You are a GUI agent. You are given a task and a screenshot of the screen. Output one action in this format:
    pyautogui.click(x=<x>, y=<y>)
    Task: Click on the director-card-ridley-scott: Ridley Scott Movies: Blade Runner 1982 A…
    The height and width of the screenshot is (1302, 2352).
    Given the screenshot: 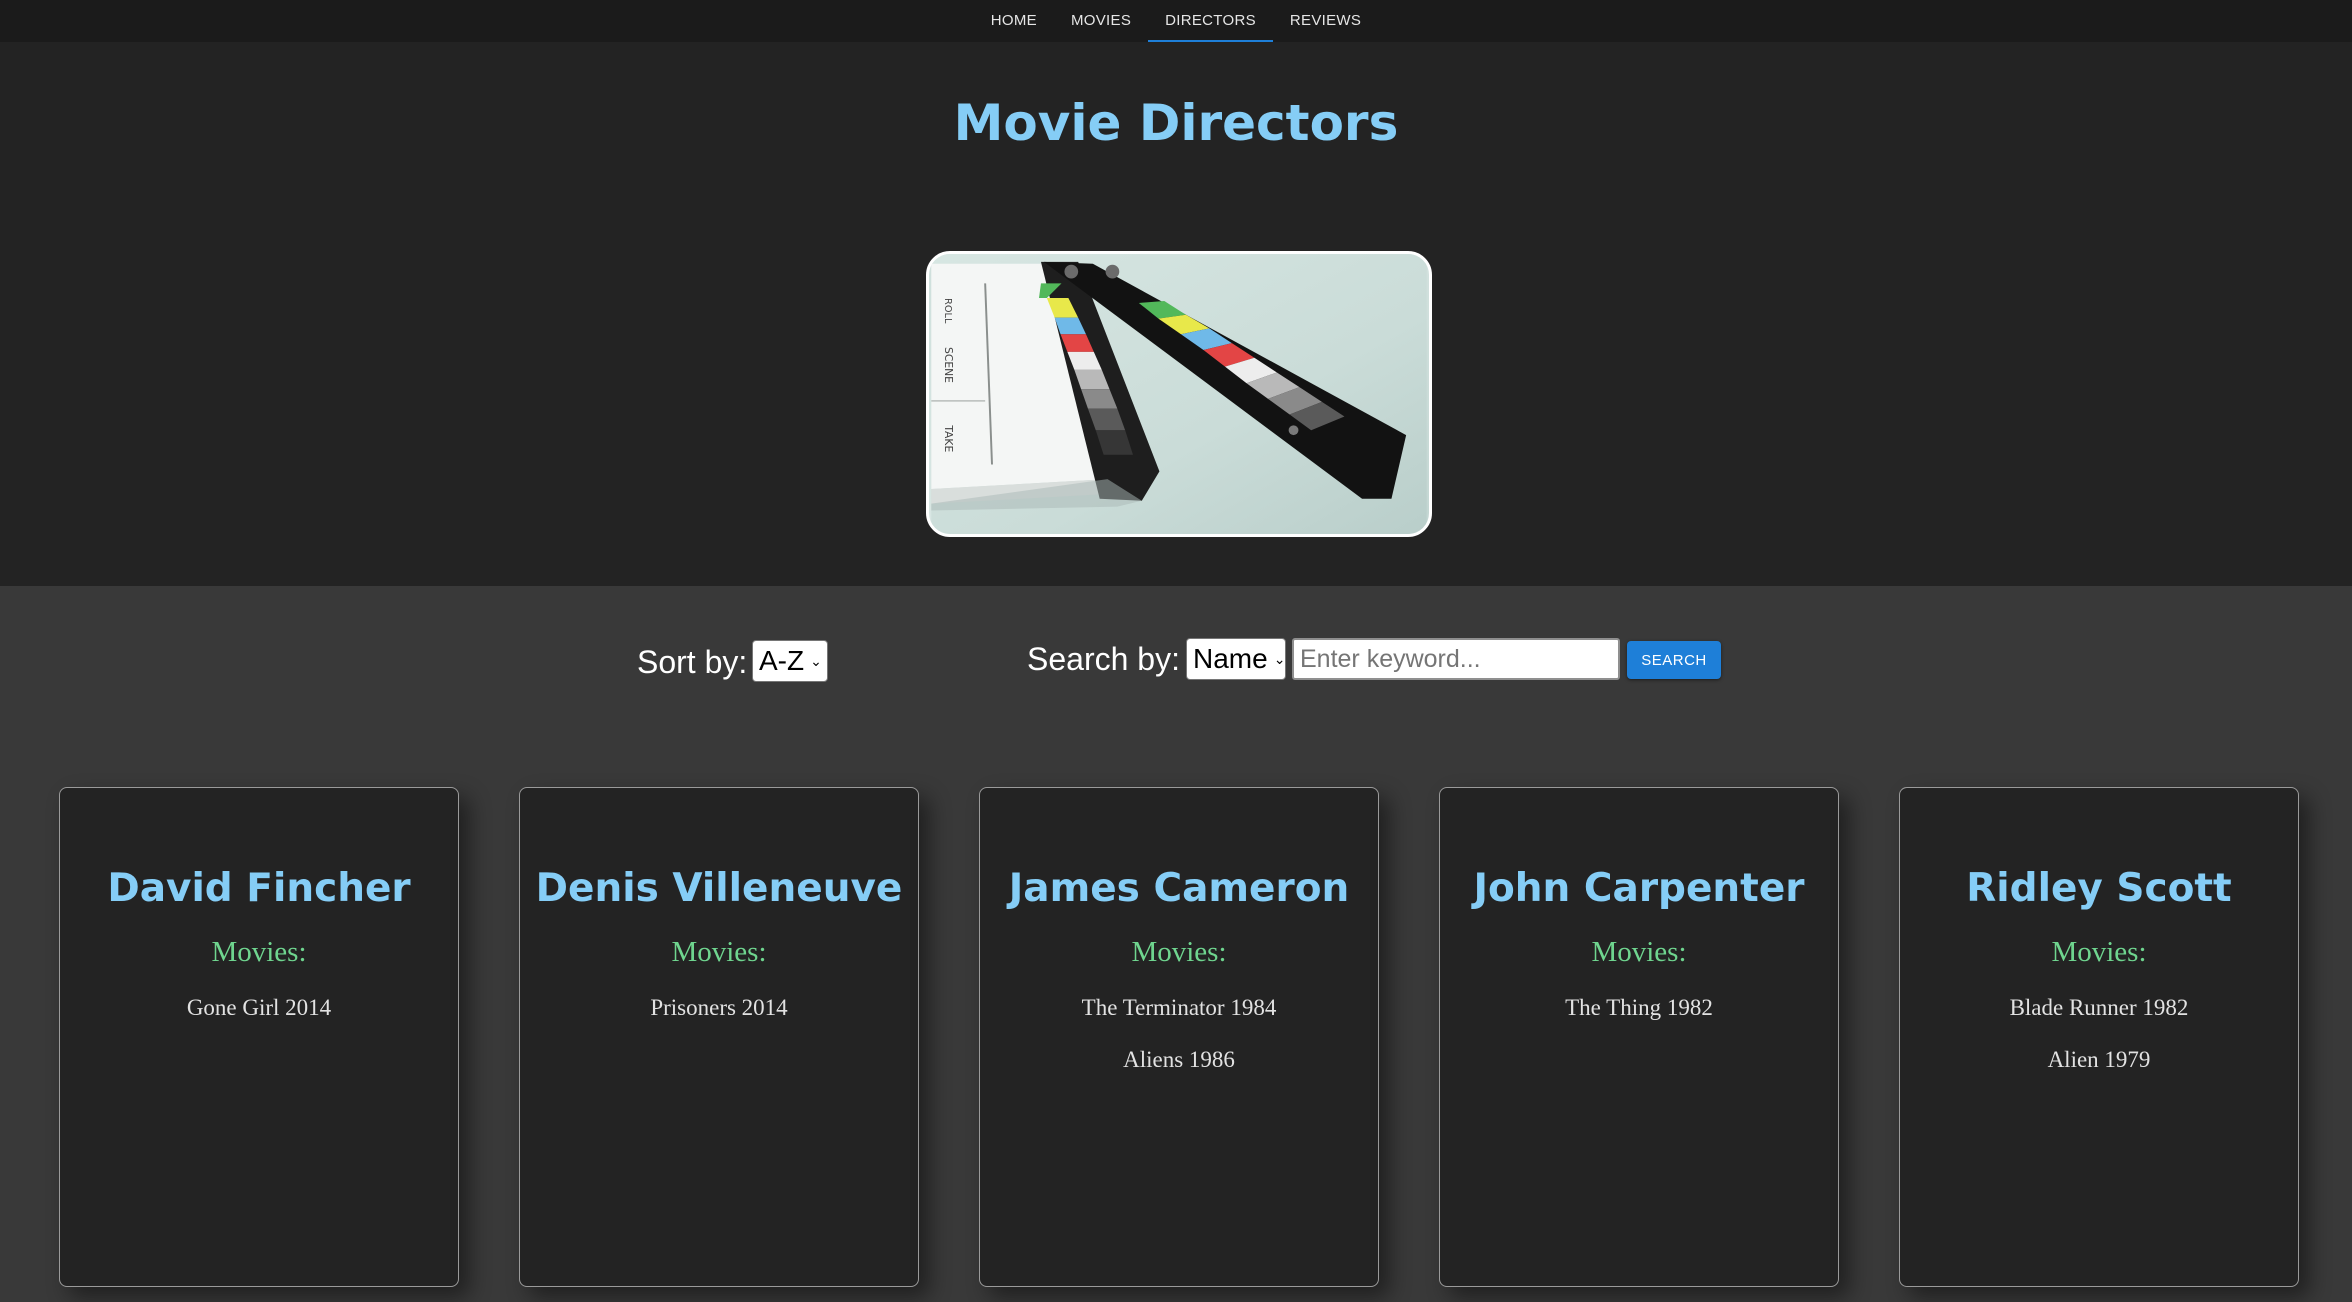 What is the action you would take?
    pyautogui.click(x=2099, y=1037)
    